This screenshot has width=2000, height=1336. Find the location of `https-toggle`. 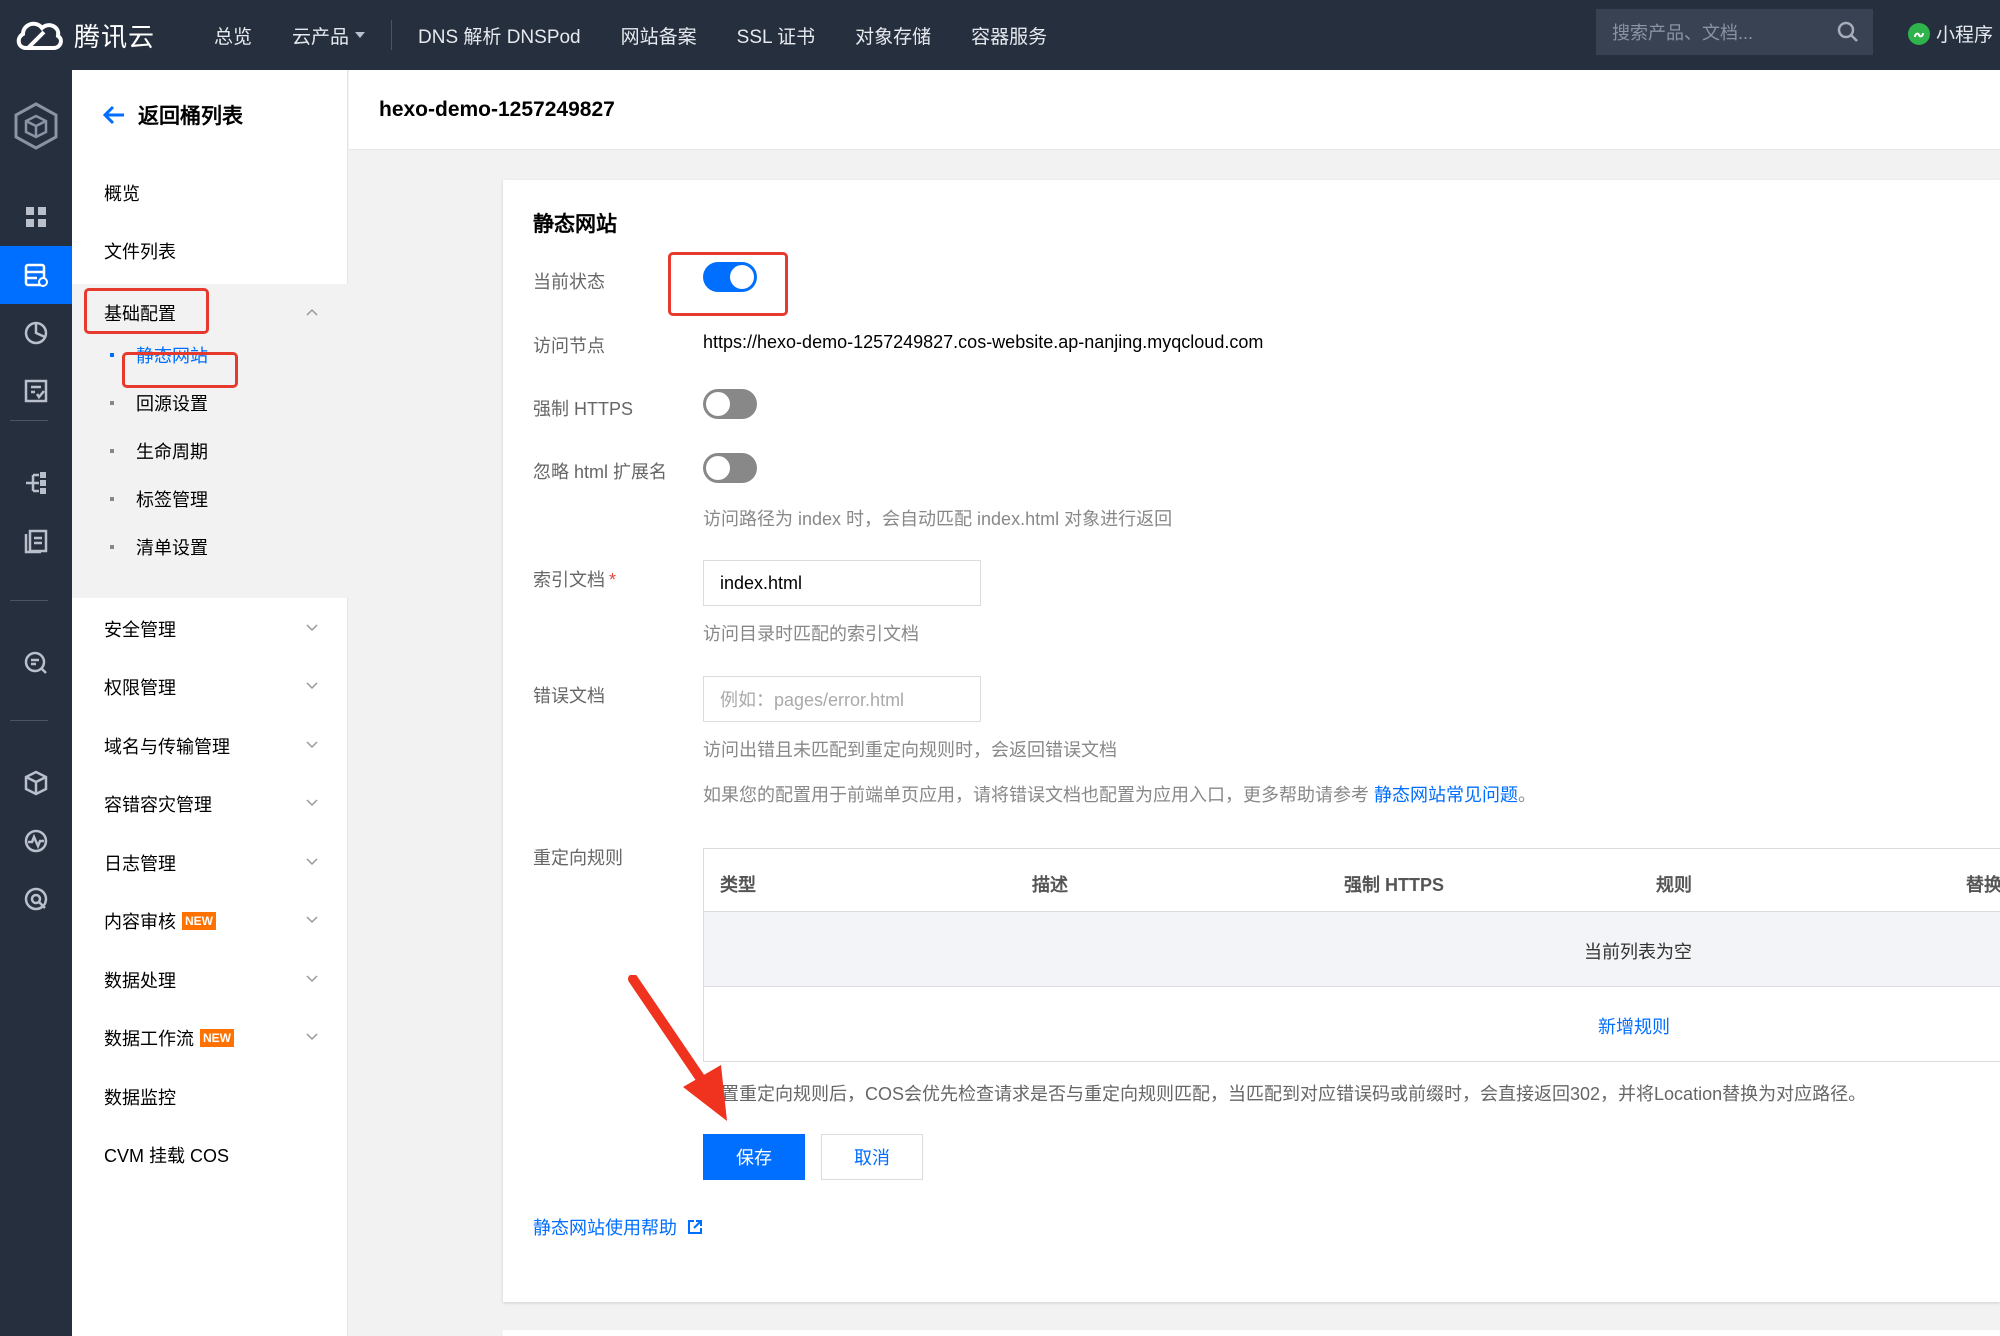

https-toggle is located at coordinates (730, 404).